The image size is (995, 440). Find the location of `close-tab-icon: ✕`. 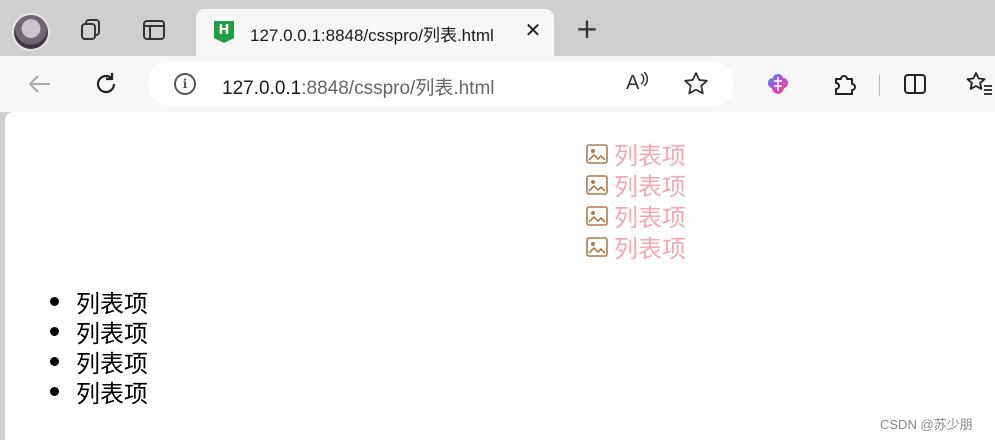

close-tab-icon: ✕ is located at coordinates (533, 30).